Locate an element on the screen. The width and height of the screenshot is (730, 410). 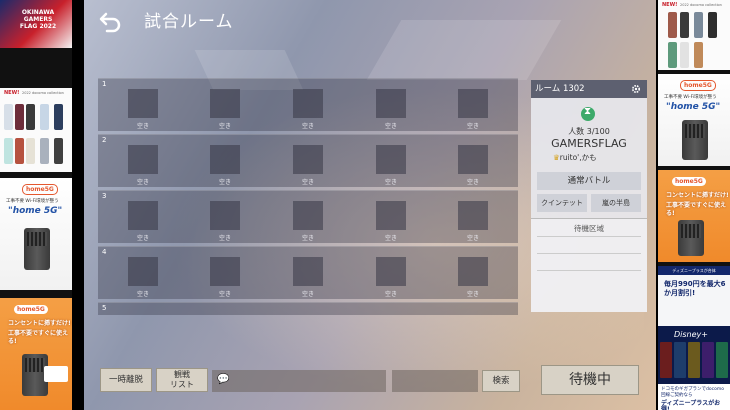
back-button is located at coordinates (111, 21).